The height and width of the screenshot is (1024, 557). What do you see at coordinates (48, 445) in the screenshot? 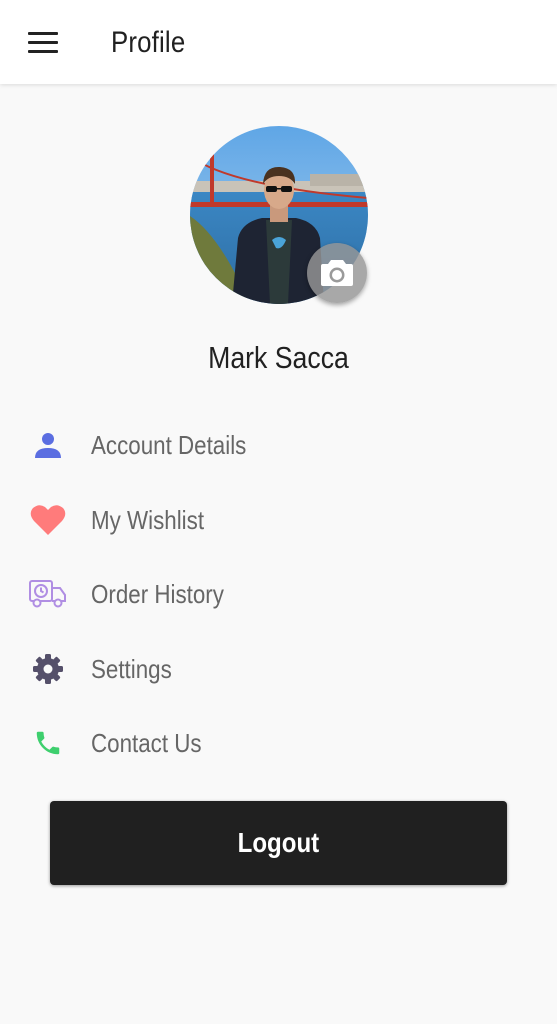
I see `person-icon` at bounding box center [48, 445].